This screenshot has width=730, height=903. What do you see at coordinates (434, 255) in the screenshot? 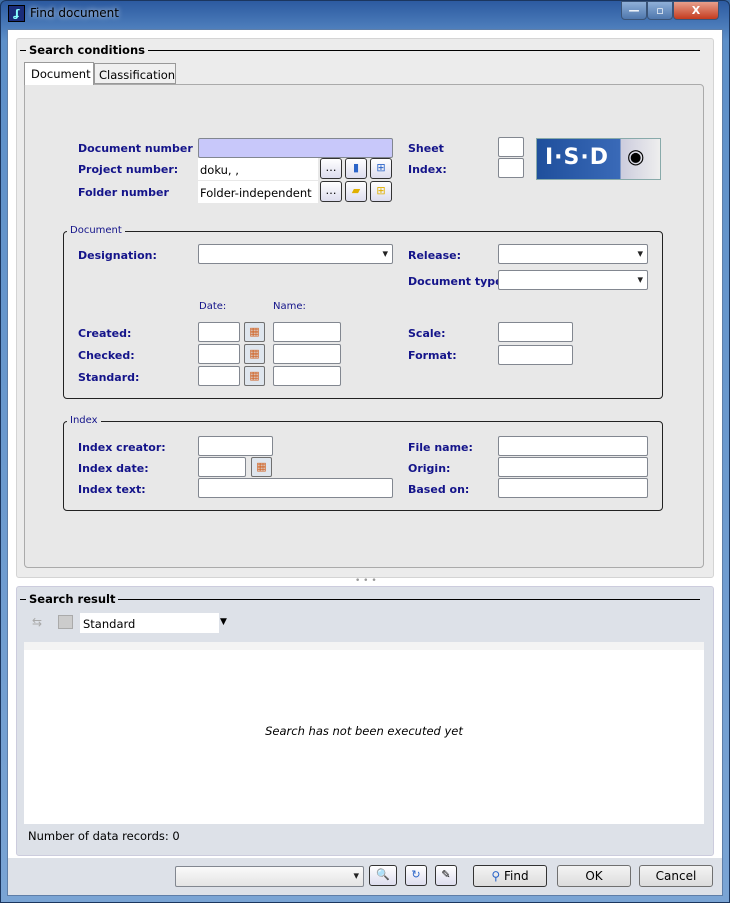
I see `release-label: Release:` at bounding box center [434, 255].